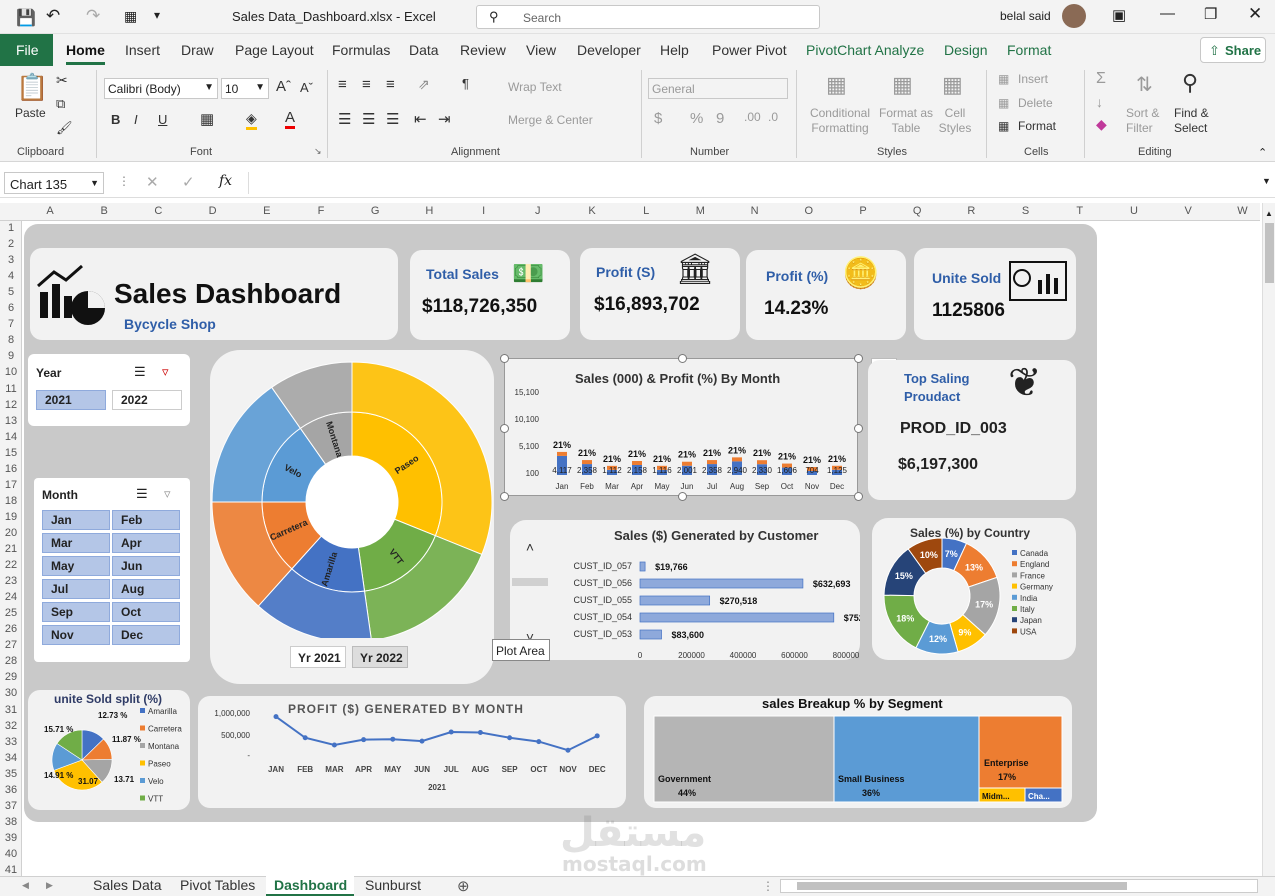 The image size is (1275, 896). What do you see at coordinates (147, 400) in the screenshot?
I see `slicer-item-2022: 2022` at bounding box center [147, 400].